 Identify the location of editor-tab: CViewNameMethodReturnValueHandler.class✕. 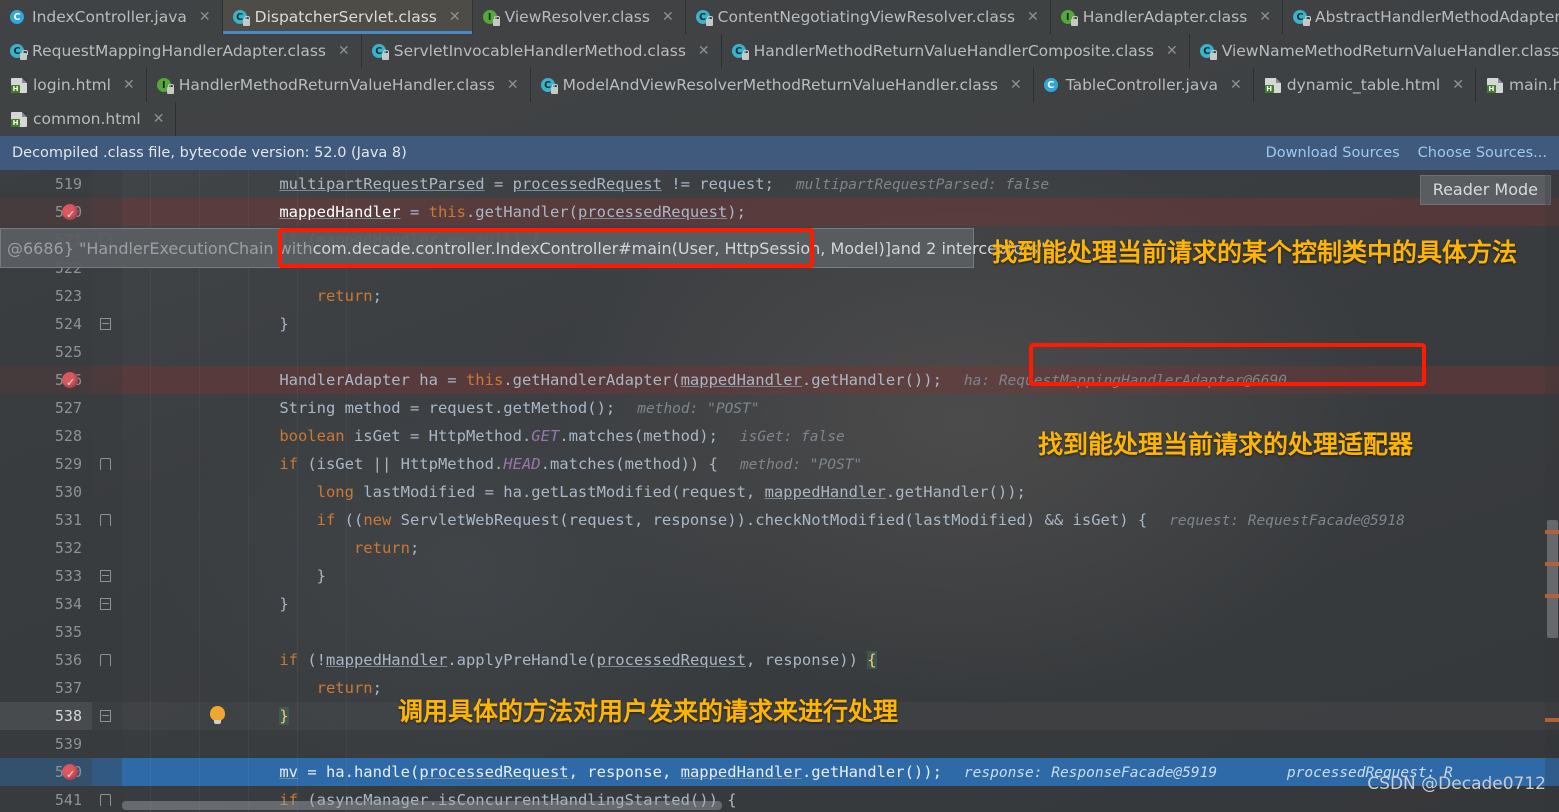
(1374, 51).